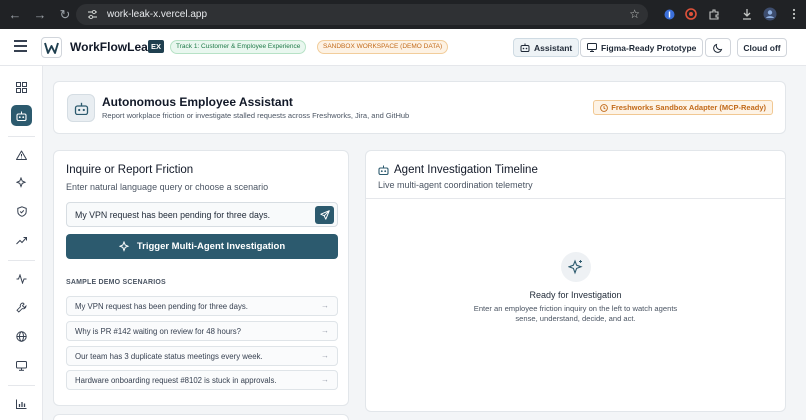 Image resolution: width=806 pixels, height=420 pixels. I want to click on timeline-title: Agent Investigation Timeline, so click(466, 170).